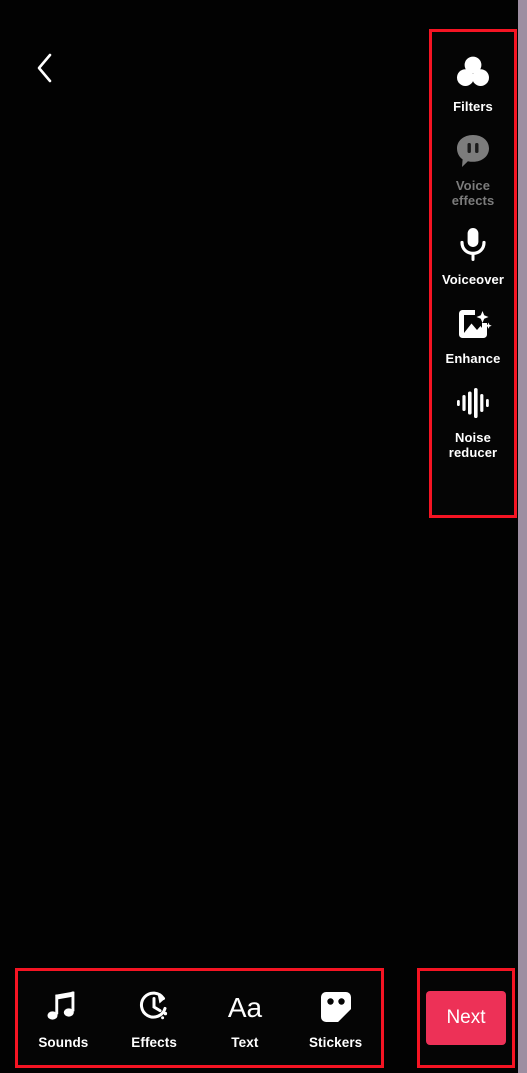 The image size is (527, 1073). I want to click on rail-item-label: Enhance, so click(473, 358).